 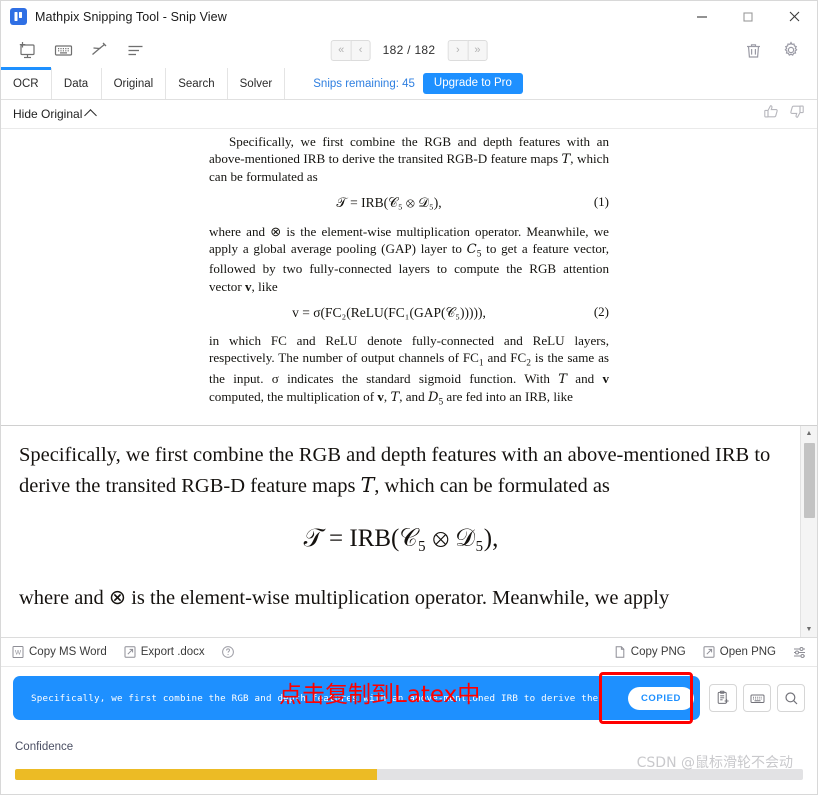 I want to click on page-navigator: « ‹ 182 / 182 › », so click(x=409, y=50).